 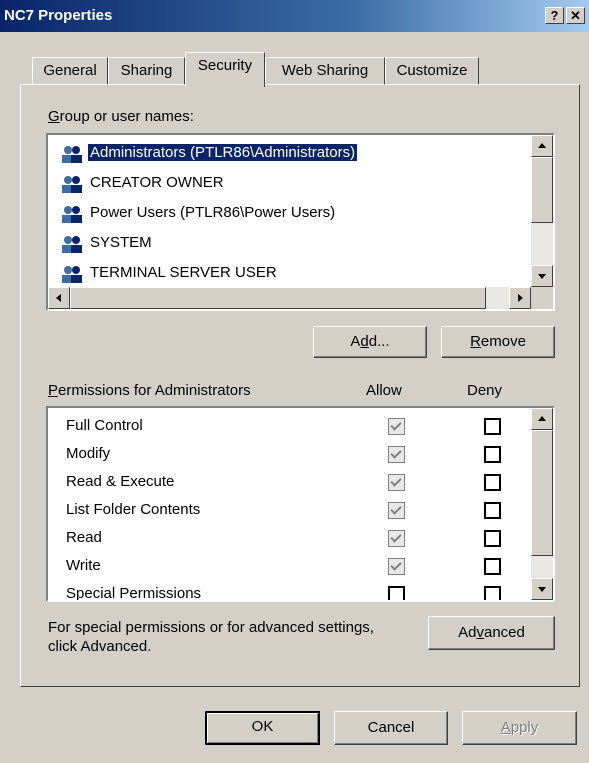 I want to click on user-name: TERMINAL SERVER USER, so click(x=183, y=272).